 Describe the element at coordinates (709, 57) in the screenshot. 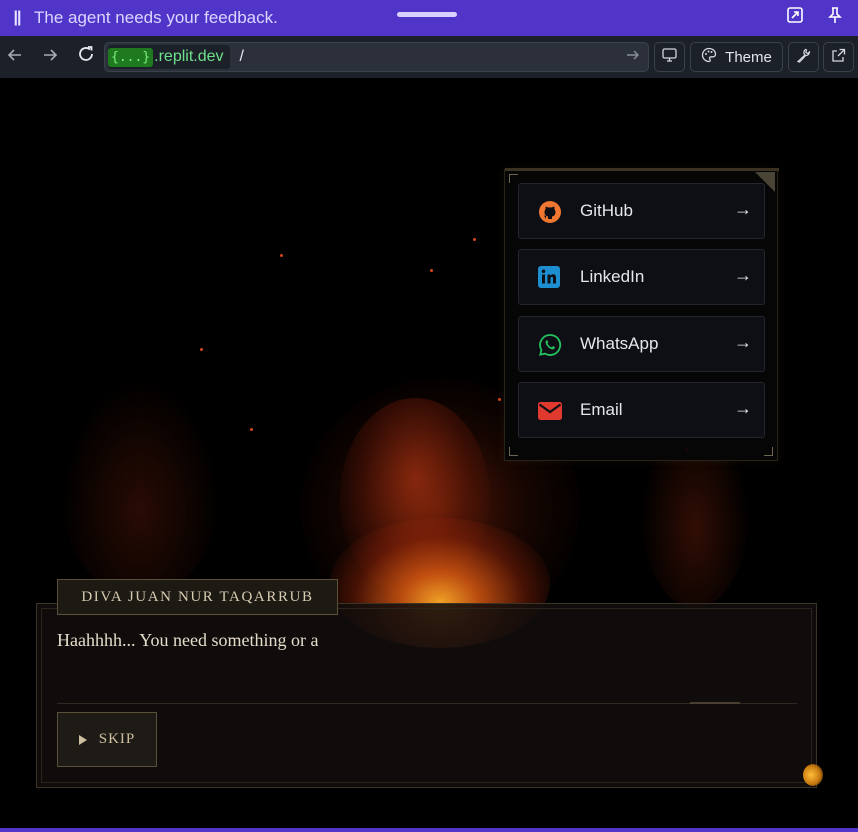

I see `palette-icon` at that location.